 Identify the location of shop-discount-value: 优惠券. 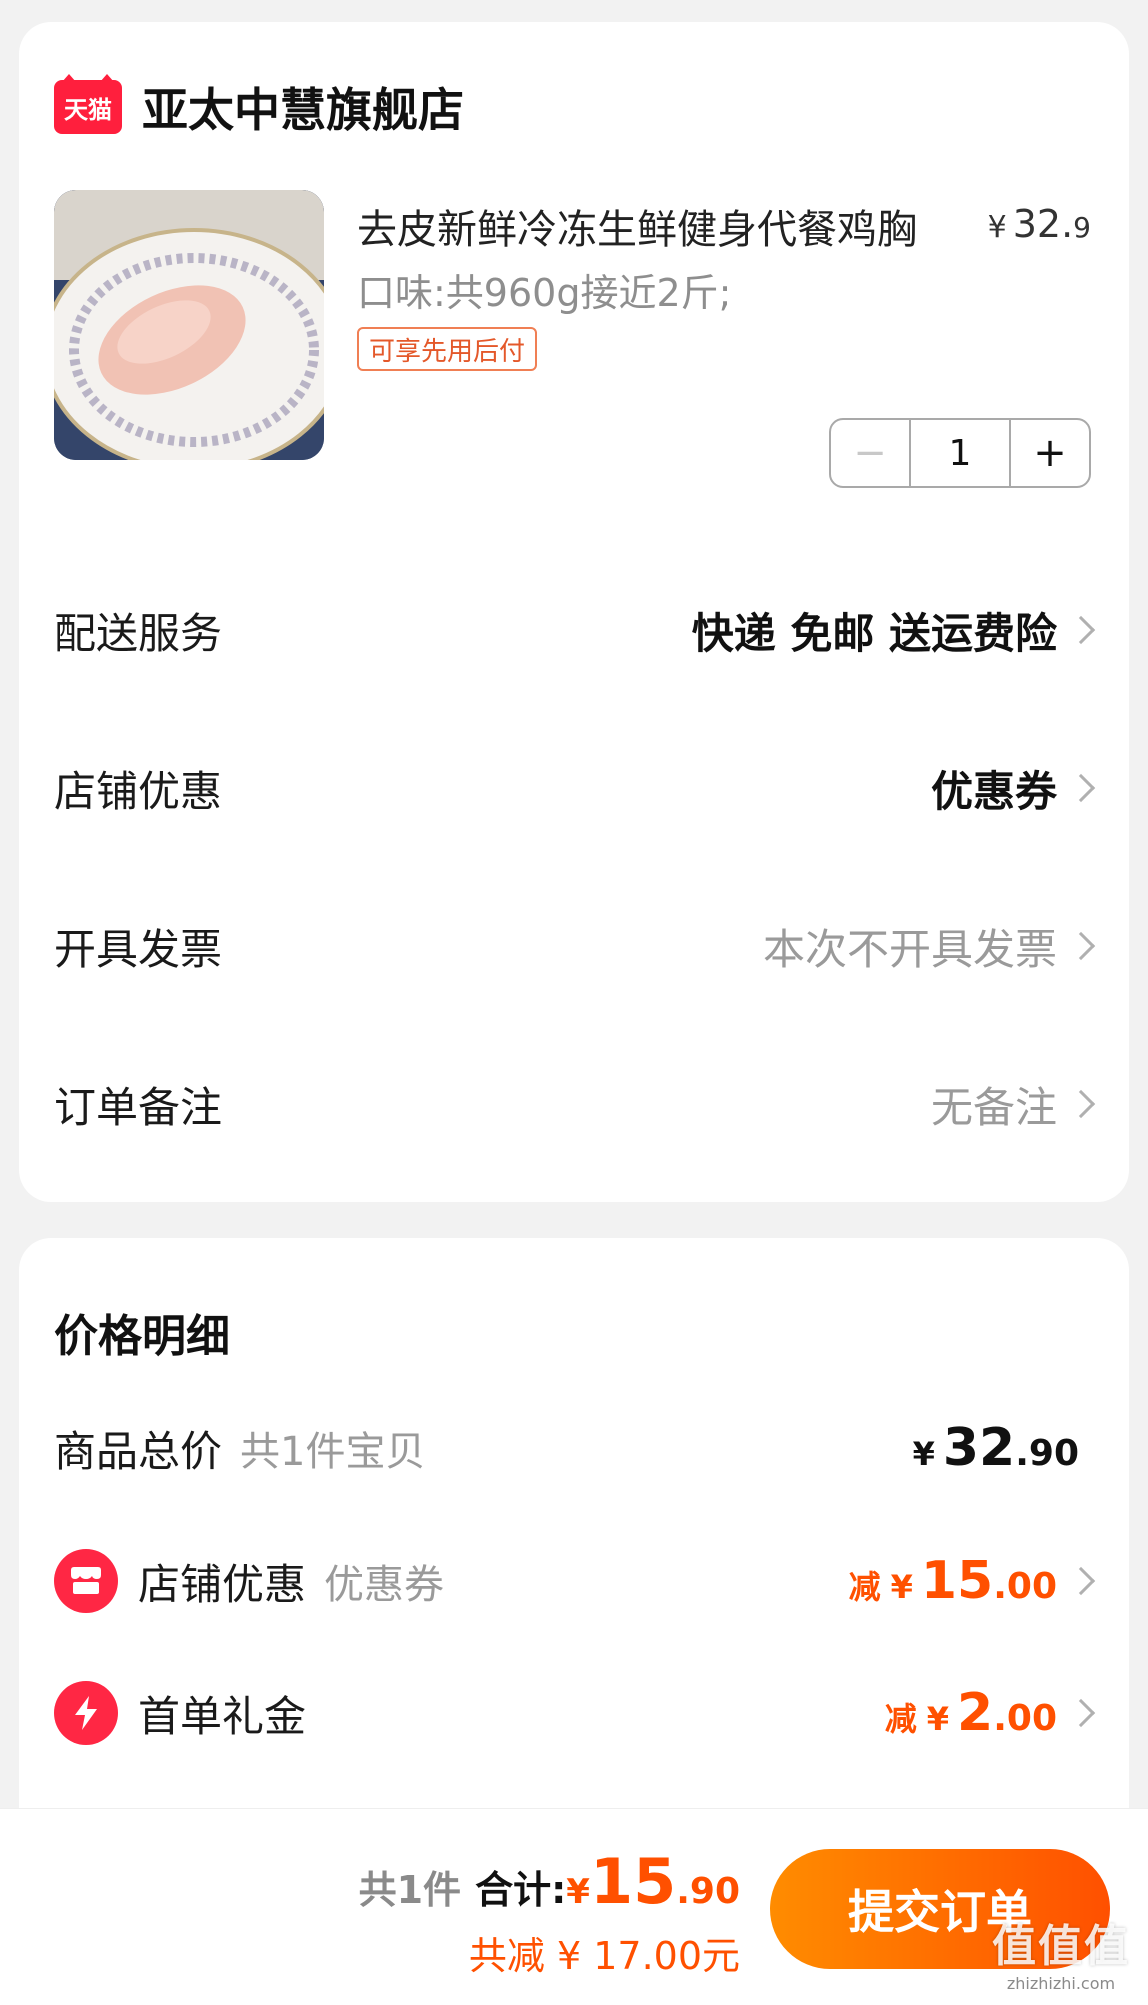
(993, 791).